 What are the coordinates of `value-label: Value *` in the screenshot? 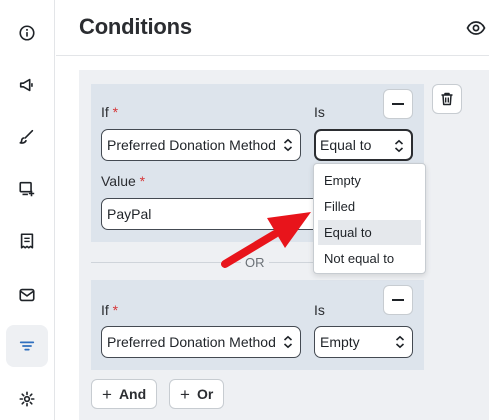 It's located at (123, 181).